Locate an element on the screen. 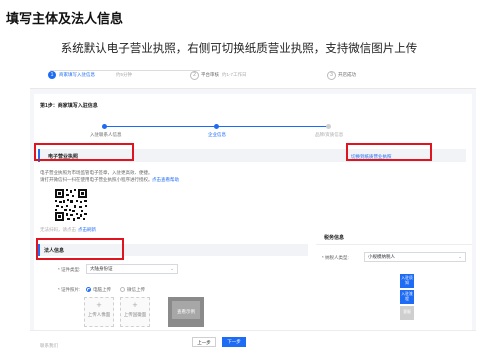 The image size is (478, 360). annotation-box-switch is located at coordinates (389, 152).